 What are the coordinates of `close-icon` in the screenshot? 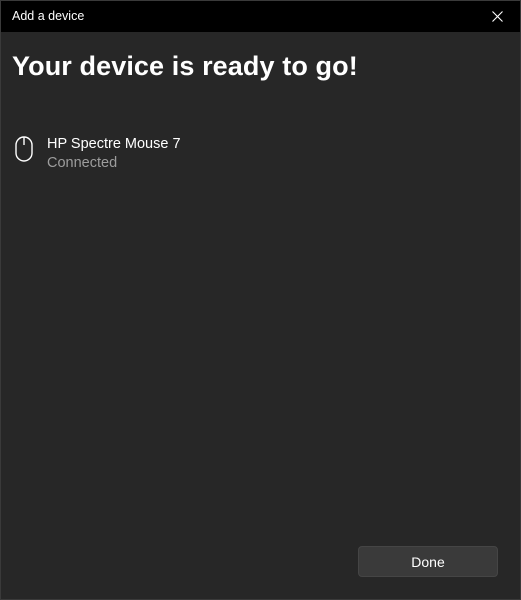 It's located at (497, 16).